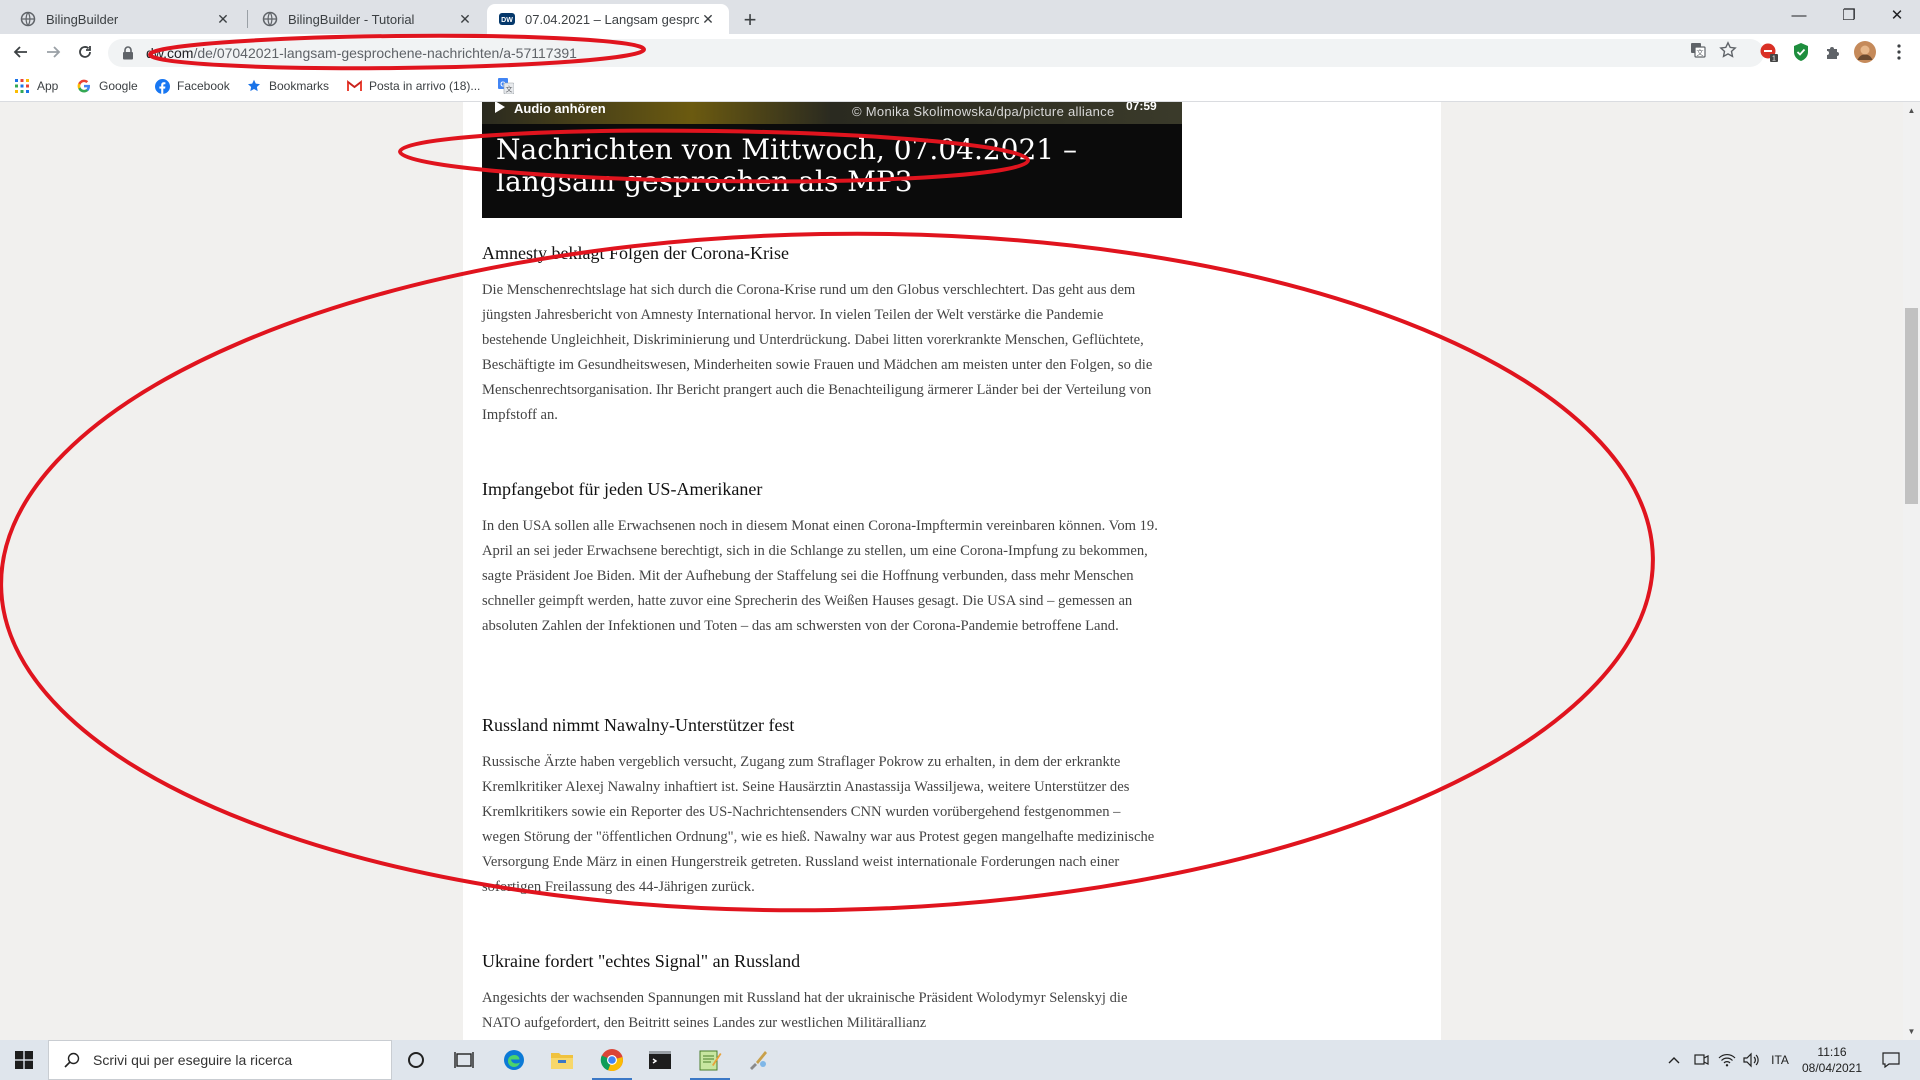  What do you see at coordinates (509, 89) in the screenshot?
I see `svg-text: 文` at bounding box center [509, 89].